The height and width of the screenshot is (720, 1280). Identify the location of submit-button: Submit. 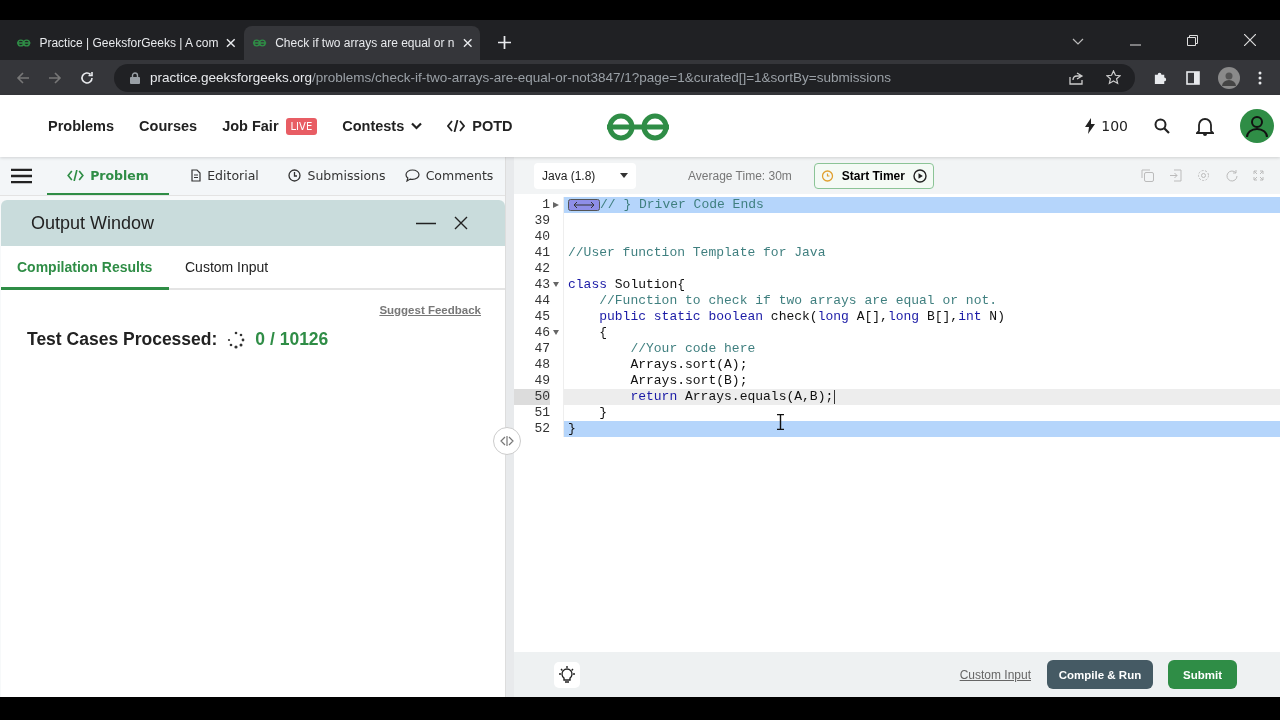
(1202, 674).